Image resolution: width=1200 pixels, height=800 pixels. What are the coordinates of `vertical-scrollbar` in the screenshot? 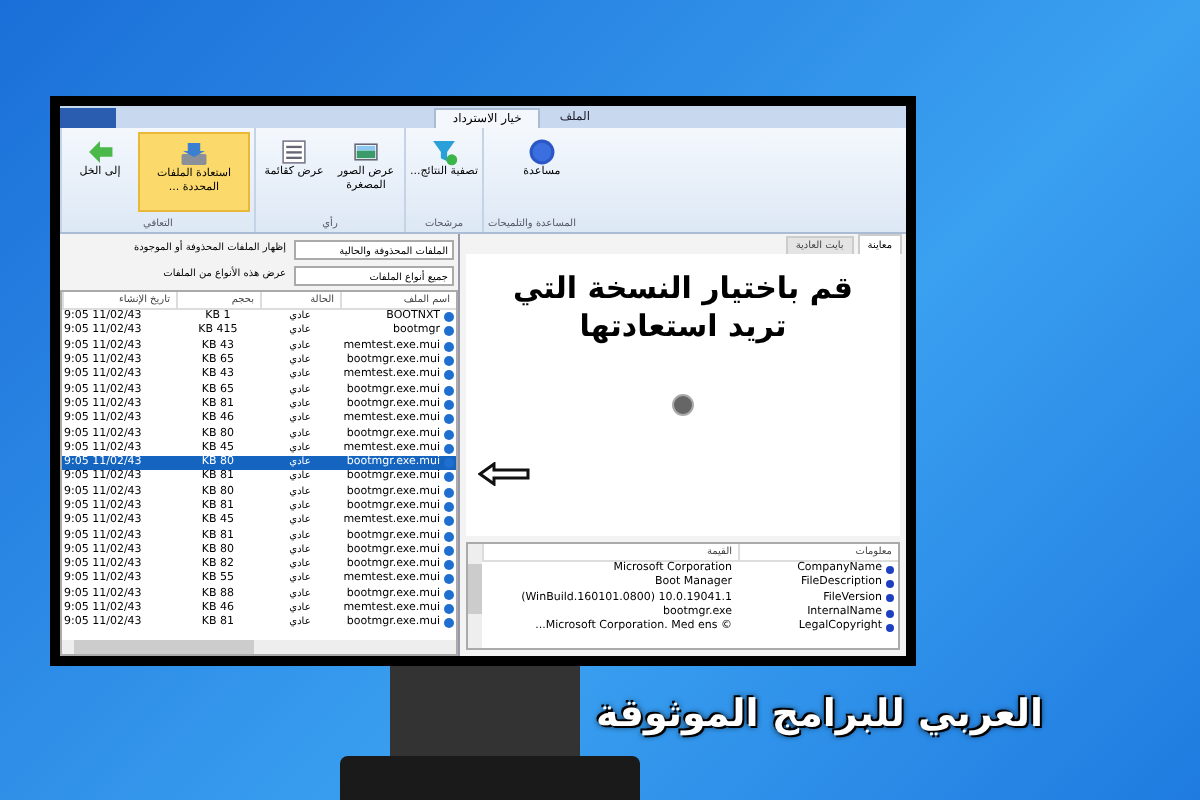 It's located at (475, 596).